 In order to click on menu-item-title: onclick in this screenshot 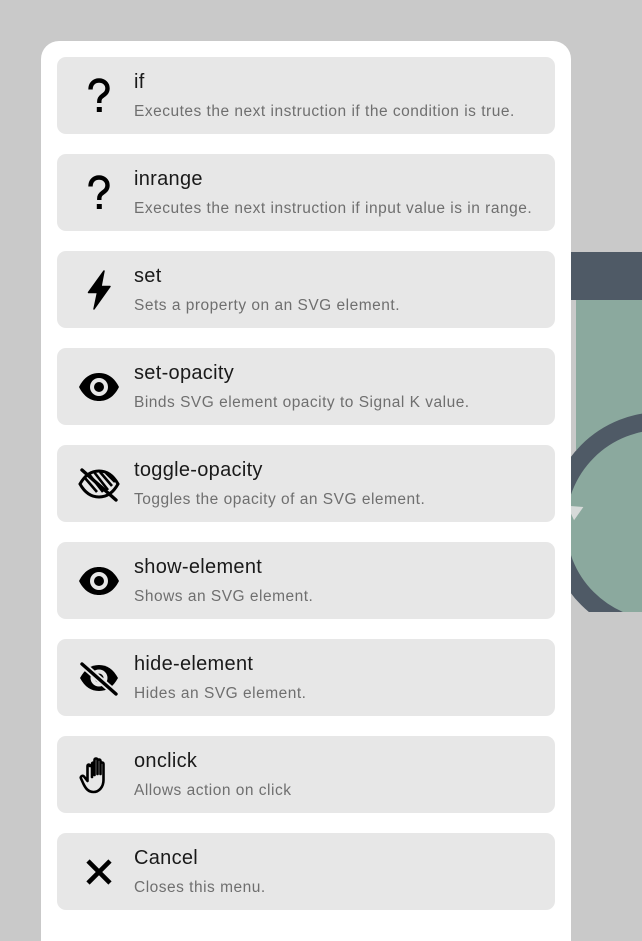, I will do `click(166, 761)`.